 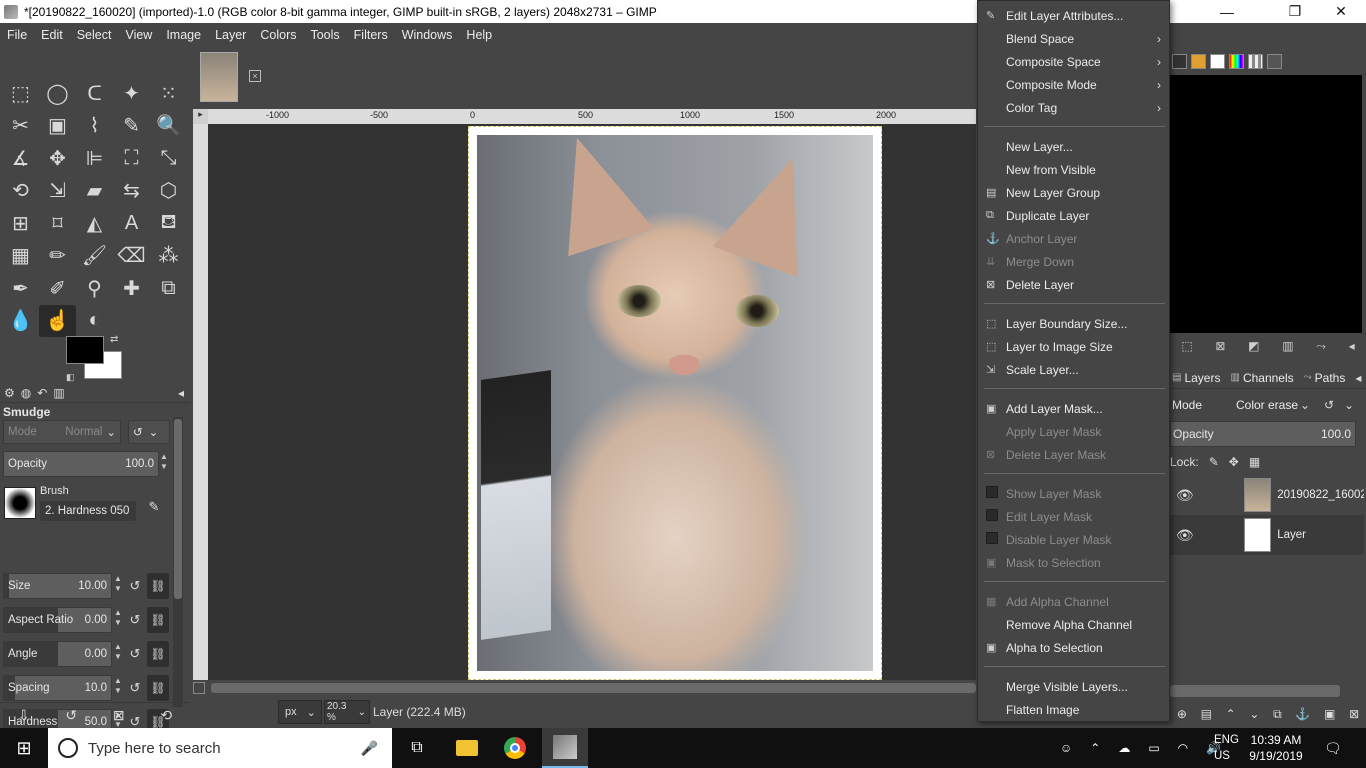 I want to click on quick-mask-toggle, so click(x=199, y=688).